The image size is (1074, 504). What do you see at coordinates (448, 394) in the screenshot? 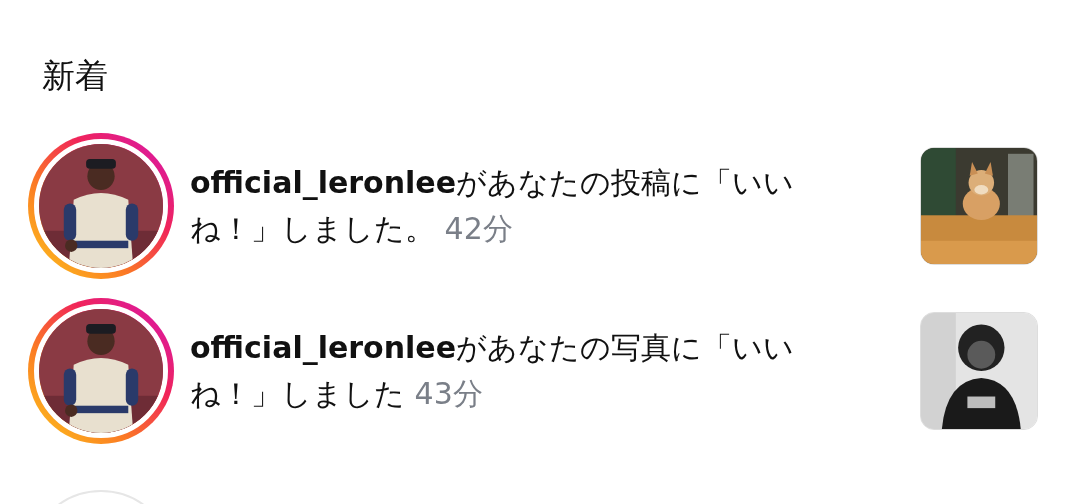
I see `timestamp: 43分` at bounding box center [448, 394].